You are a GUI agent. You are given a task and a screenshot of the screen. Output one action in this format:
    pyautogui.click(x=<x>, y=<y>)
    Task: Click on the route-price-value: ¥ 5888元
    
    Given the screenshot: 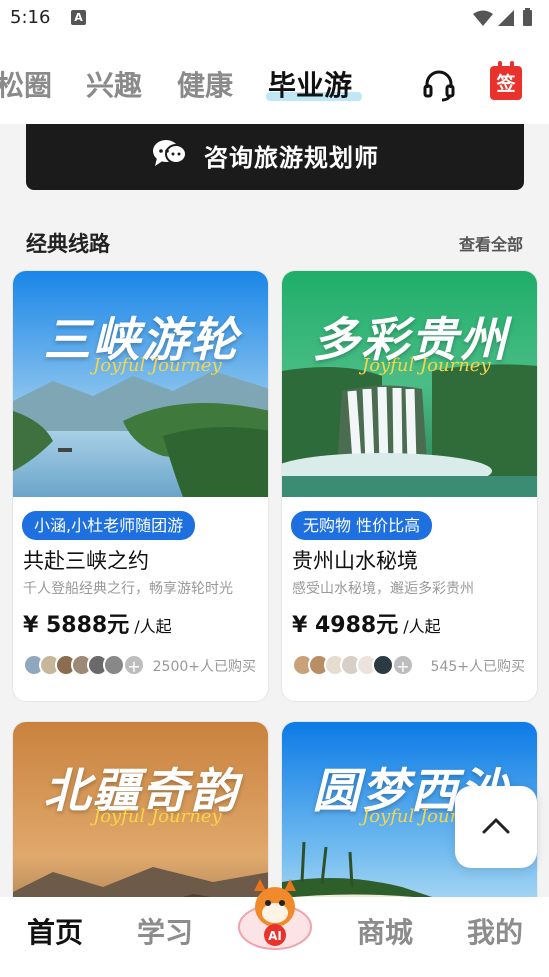 What is the action you would take?
    pyautogui.click(x=76, y=625)
    